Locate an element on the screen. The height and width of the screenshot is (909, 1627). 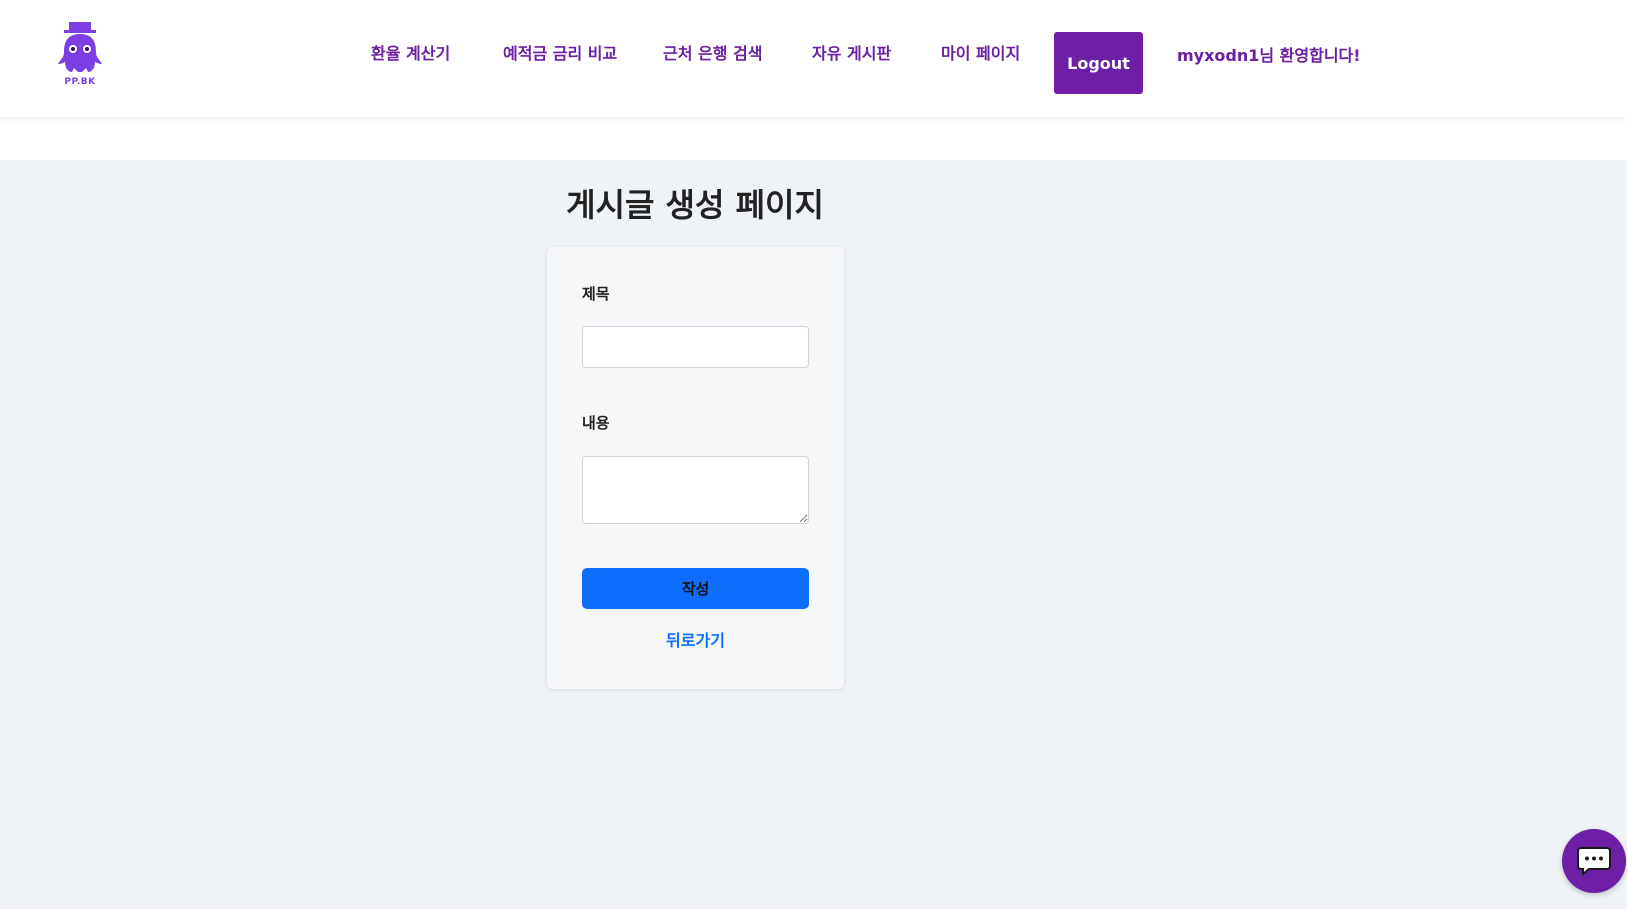
nav-nearby-bank-search: 근처 은행 검색 is located at coordinates (712, 52).